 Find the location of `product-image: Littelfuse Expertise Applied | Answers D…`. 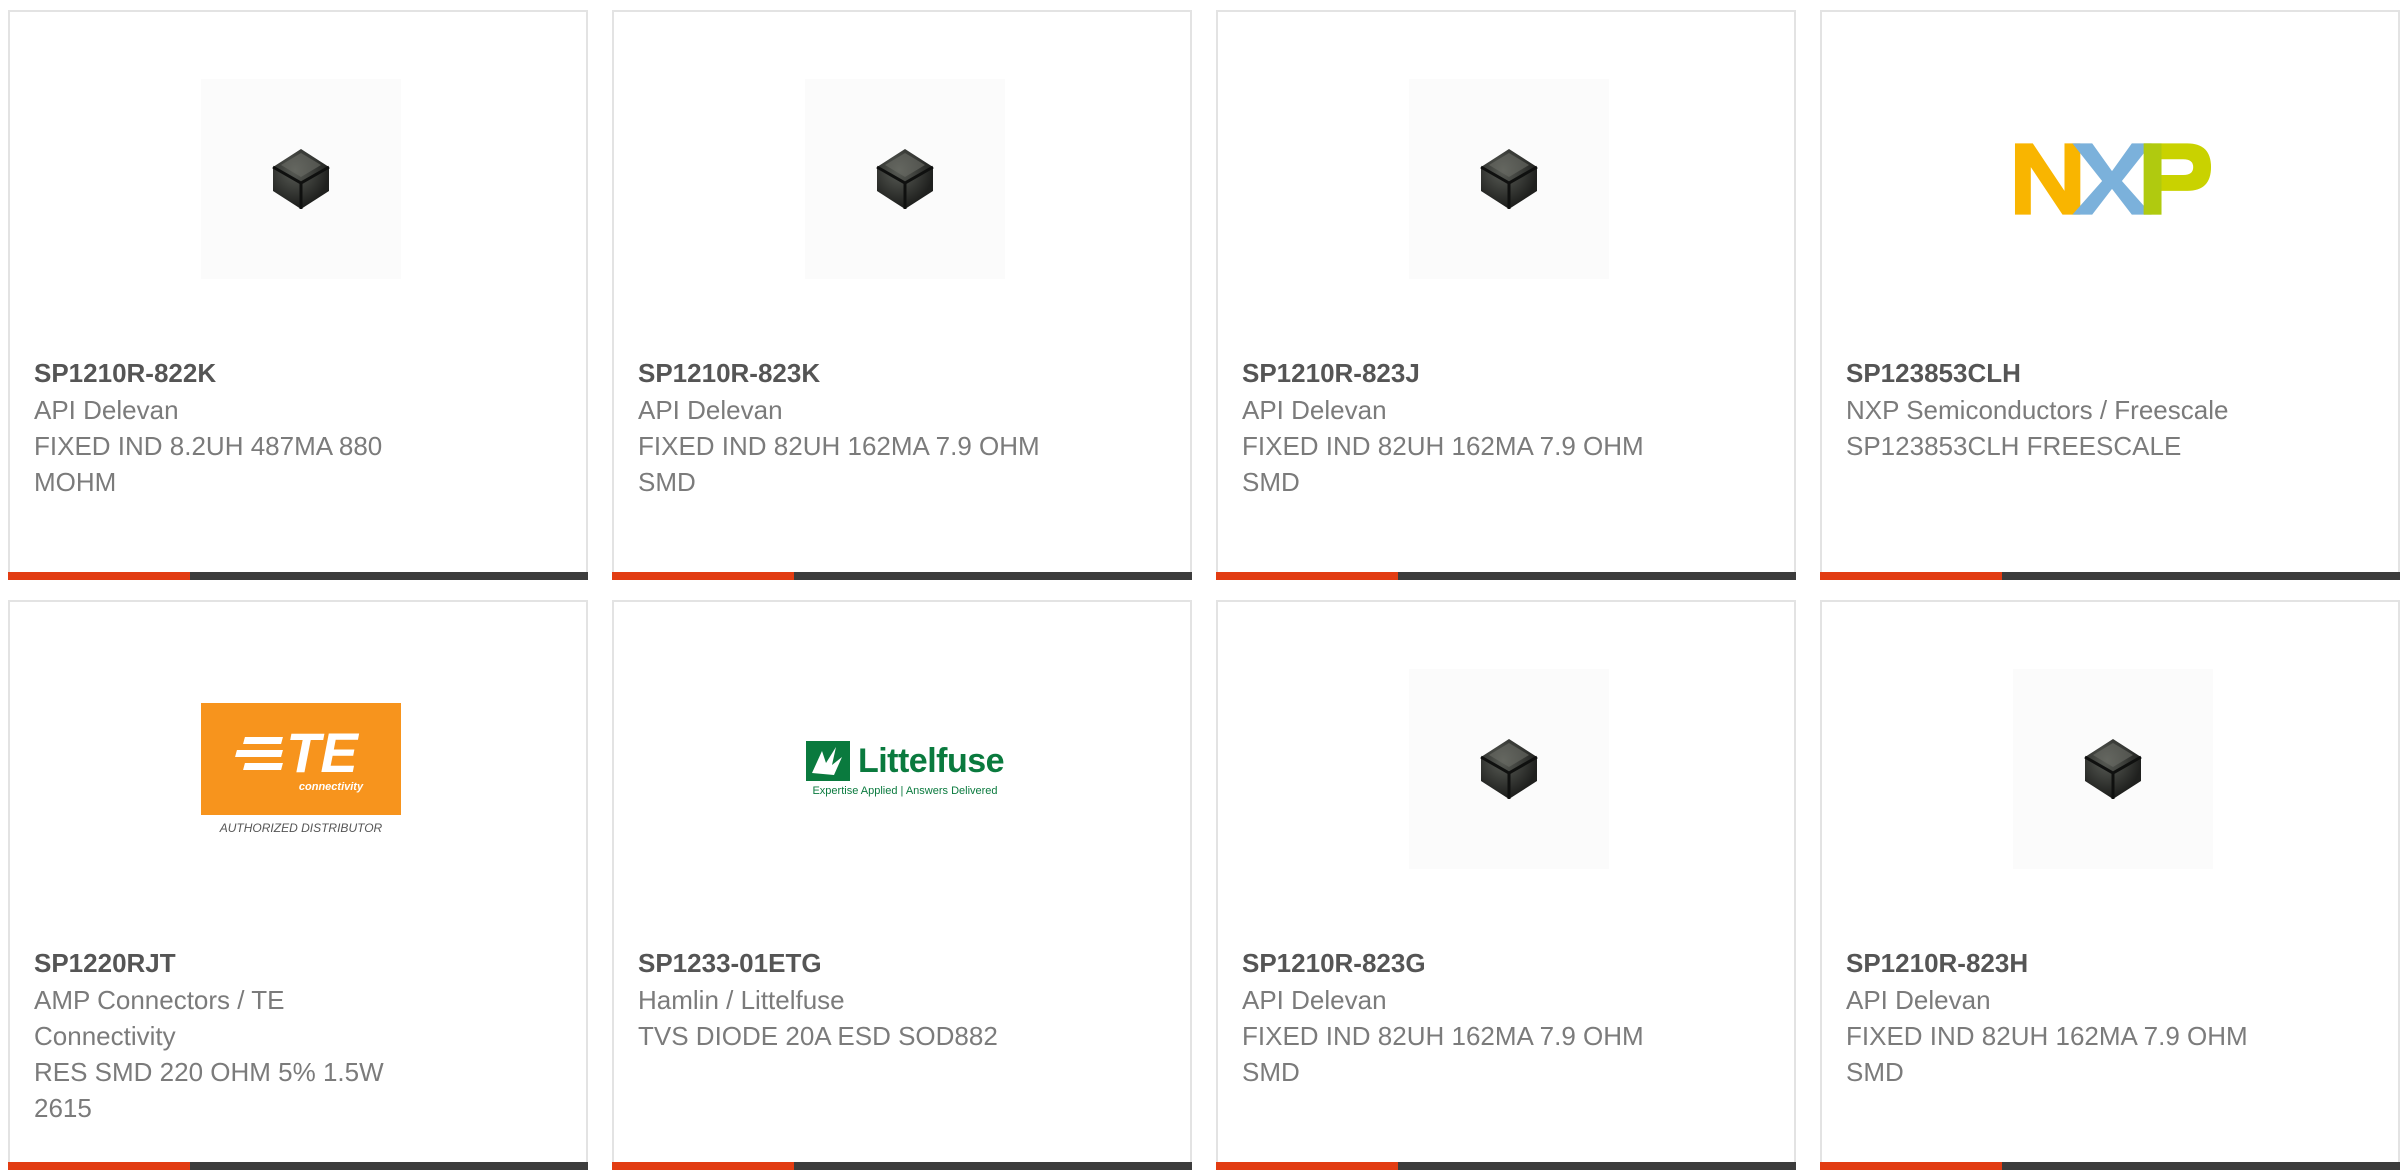

product-image: Littelfuse Expertise Applied | Answers D… is located at coordinates (905, 769).